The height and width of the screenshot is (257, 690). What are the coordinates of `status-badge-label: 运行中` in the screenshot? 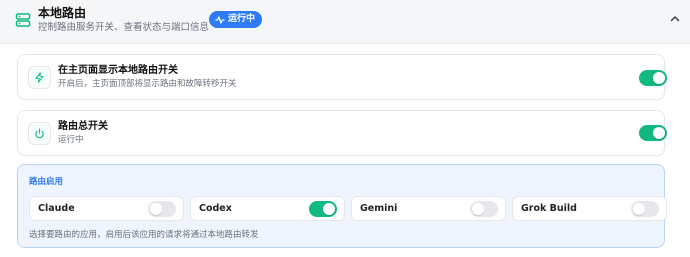 It's located at (242, 19).